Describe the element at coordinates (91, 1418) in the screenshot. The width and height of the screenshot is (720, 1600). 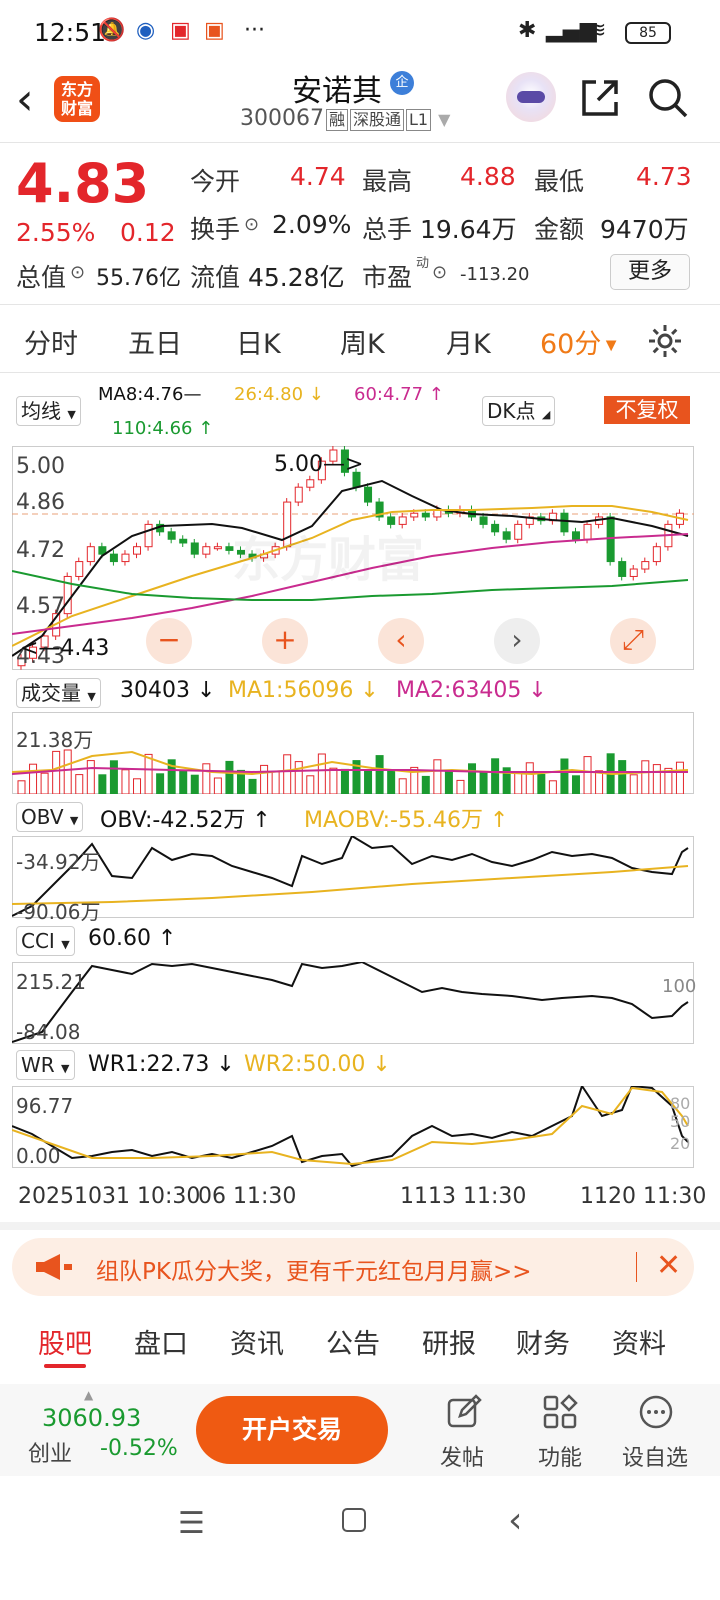
I see `index-value: 3060.93` at that location.